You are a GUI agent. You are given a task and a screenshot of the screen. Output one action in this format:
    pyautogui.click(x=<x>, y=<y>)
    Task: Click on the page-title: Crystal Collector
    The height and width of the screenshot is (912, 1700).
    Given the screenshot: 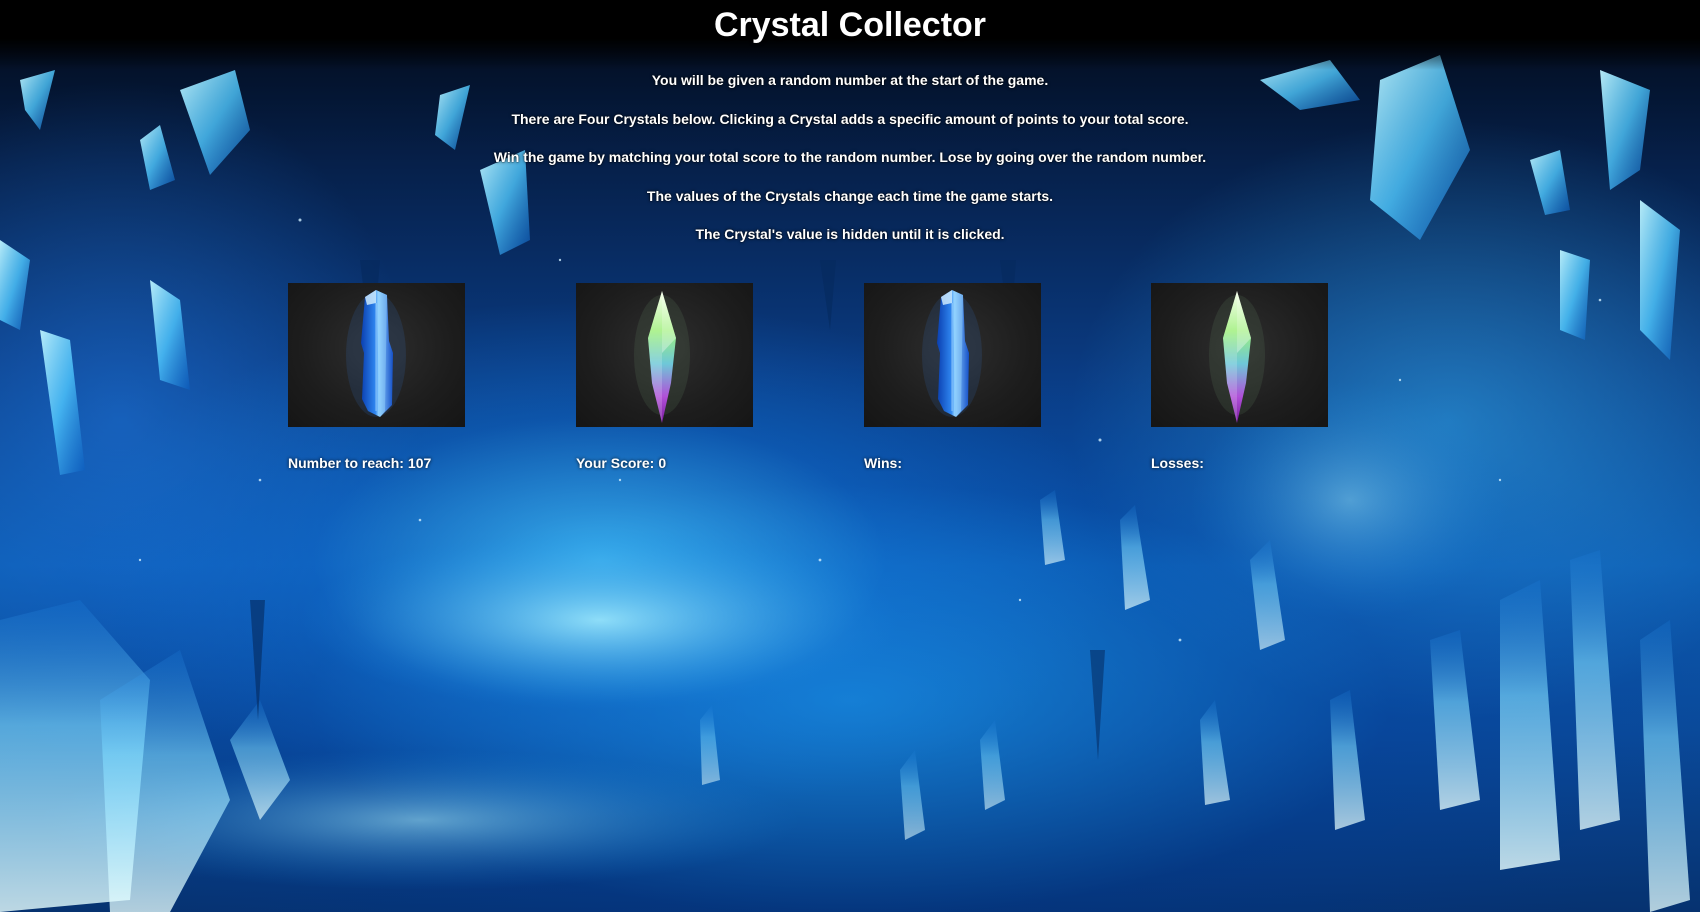 What is the action you would take?
    pyautogui.click(x=850, y=25)
    